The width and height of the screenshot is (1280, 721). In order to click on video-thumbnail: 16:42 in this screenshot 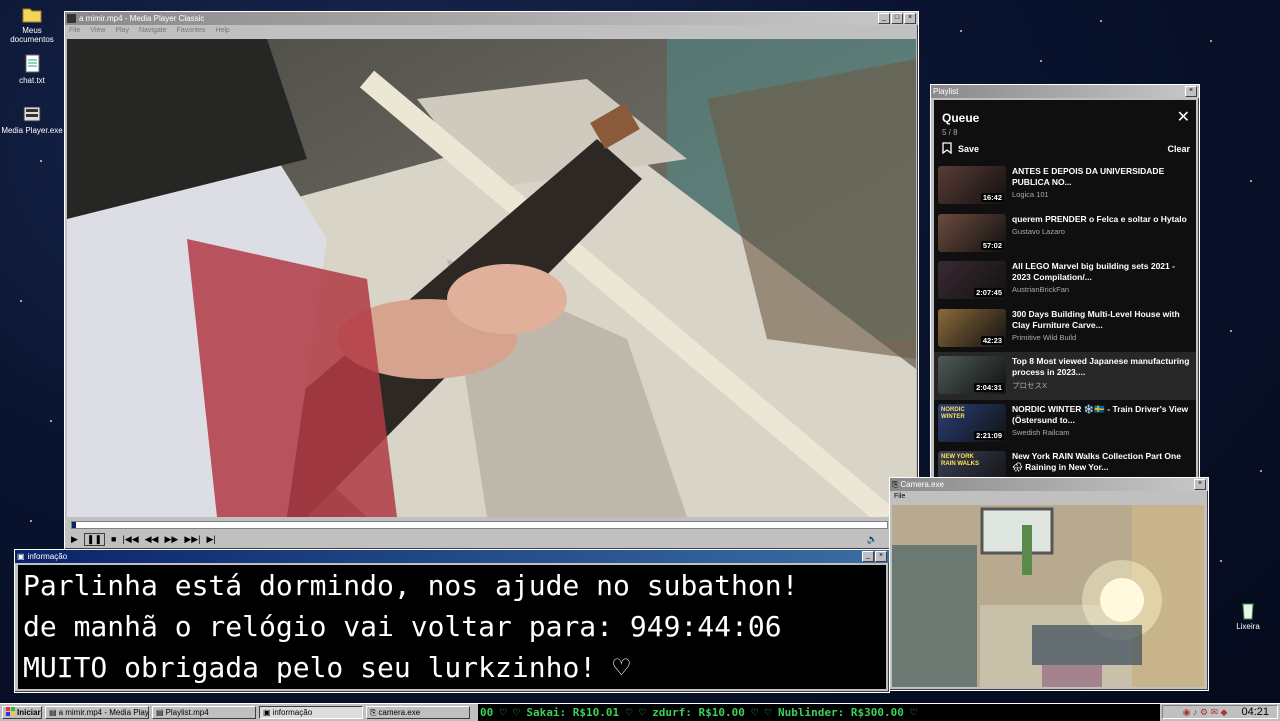, I will do `click(972, 185)`.